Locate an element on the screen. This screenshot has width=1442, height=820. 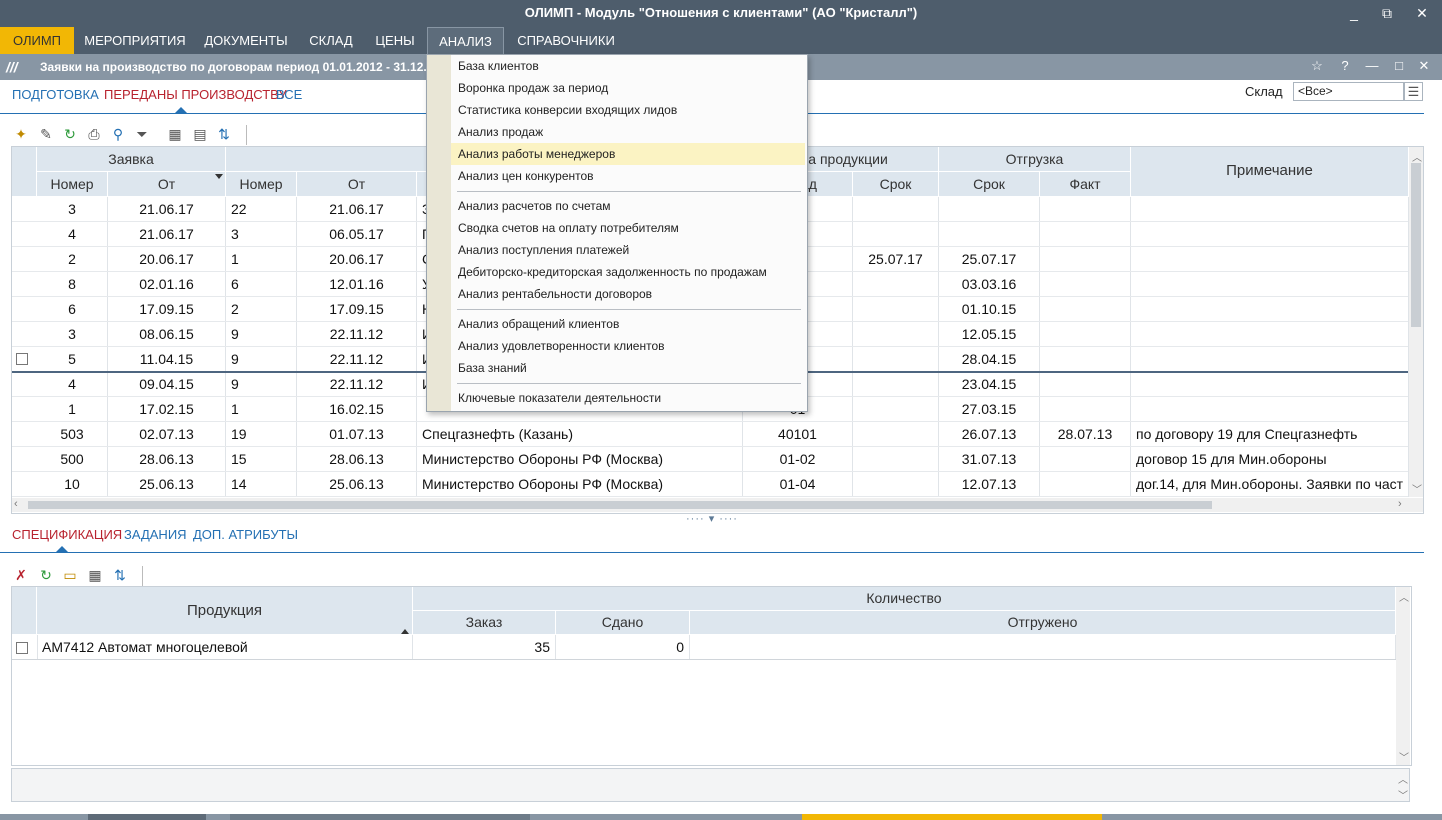
menu-item-sales-analysis: Анализ продаж is located at coordinates (628, 132).